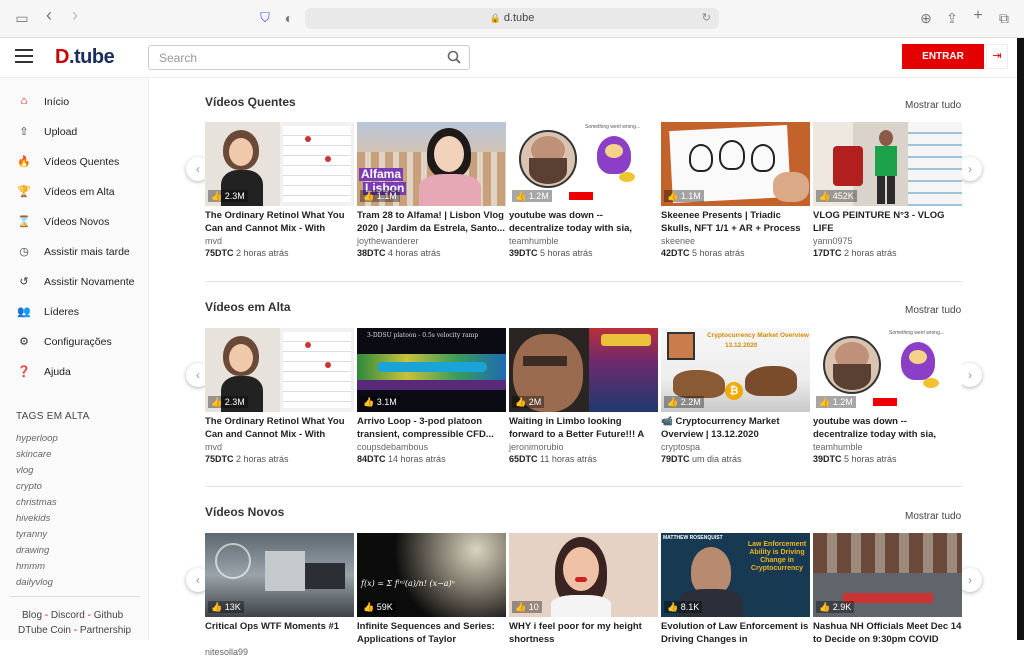 Image resolution: width=1024 pixels, height=658 pixels. Describe the element at coordinates (31, 534) in the screenshot. I see `tag-link: tyranny` at that location.